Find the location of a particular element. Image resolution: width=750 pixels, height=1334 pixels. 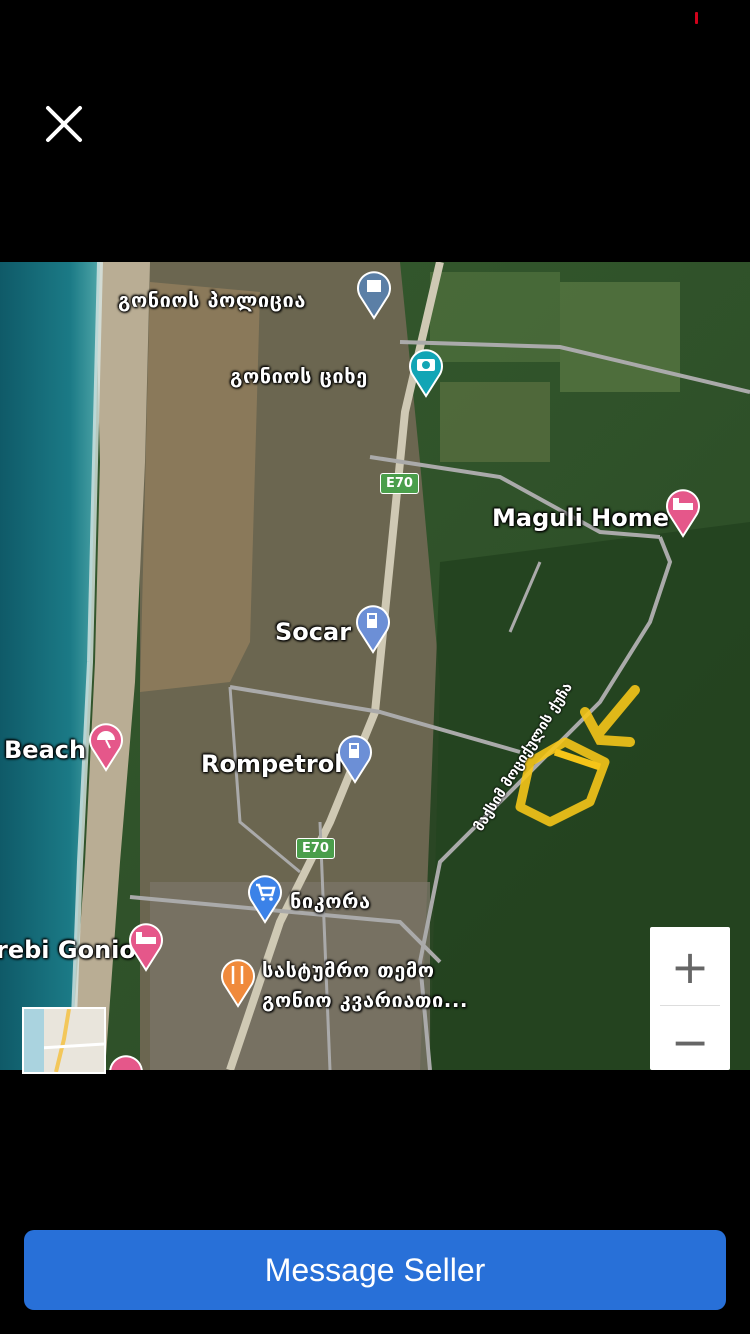

fortress-pin is located at coordinates (426, 372).